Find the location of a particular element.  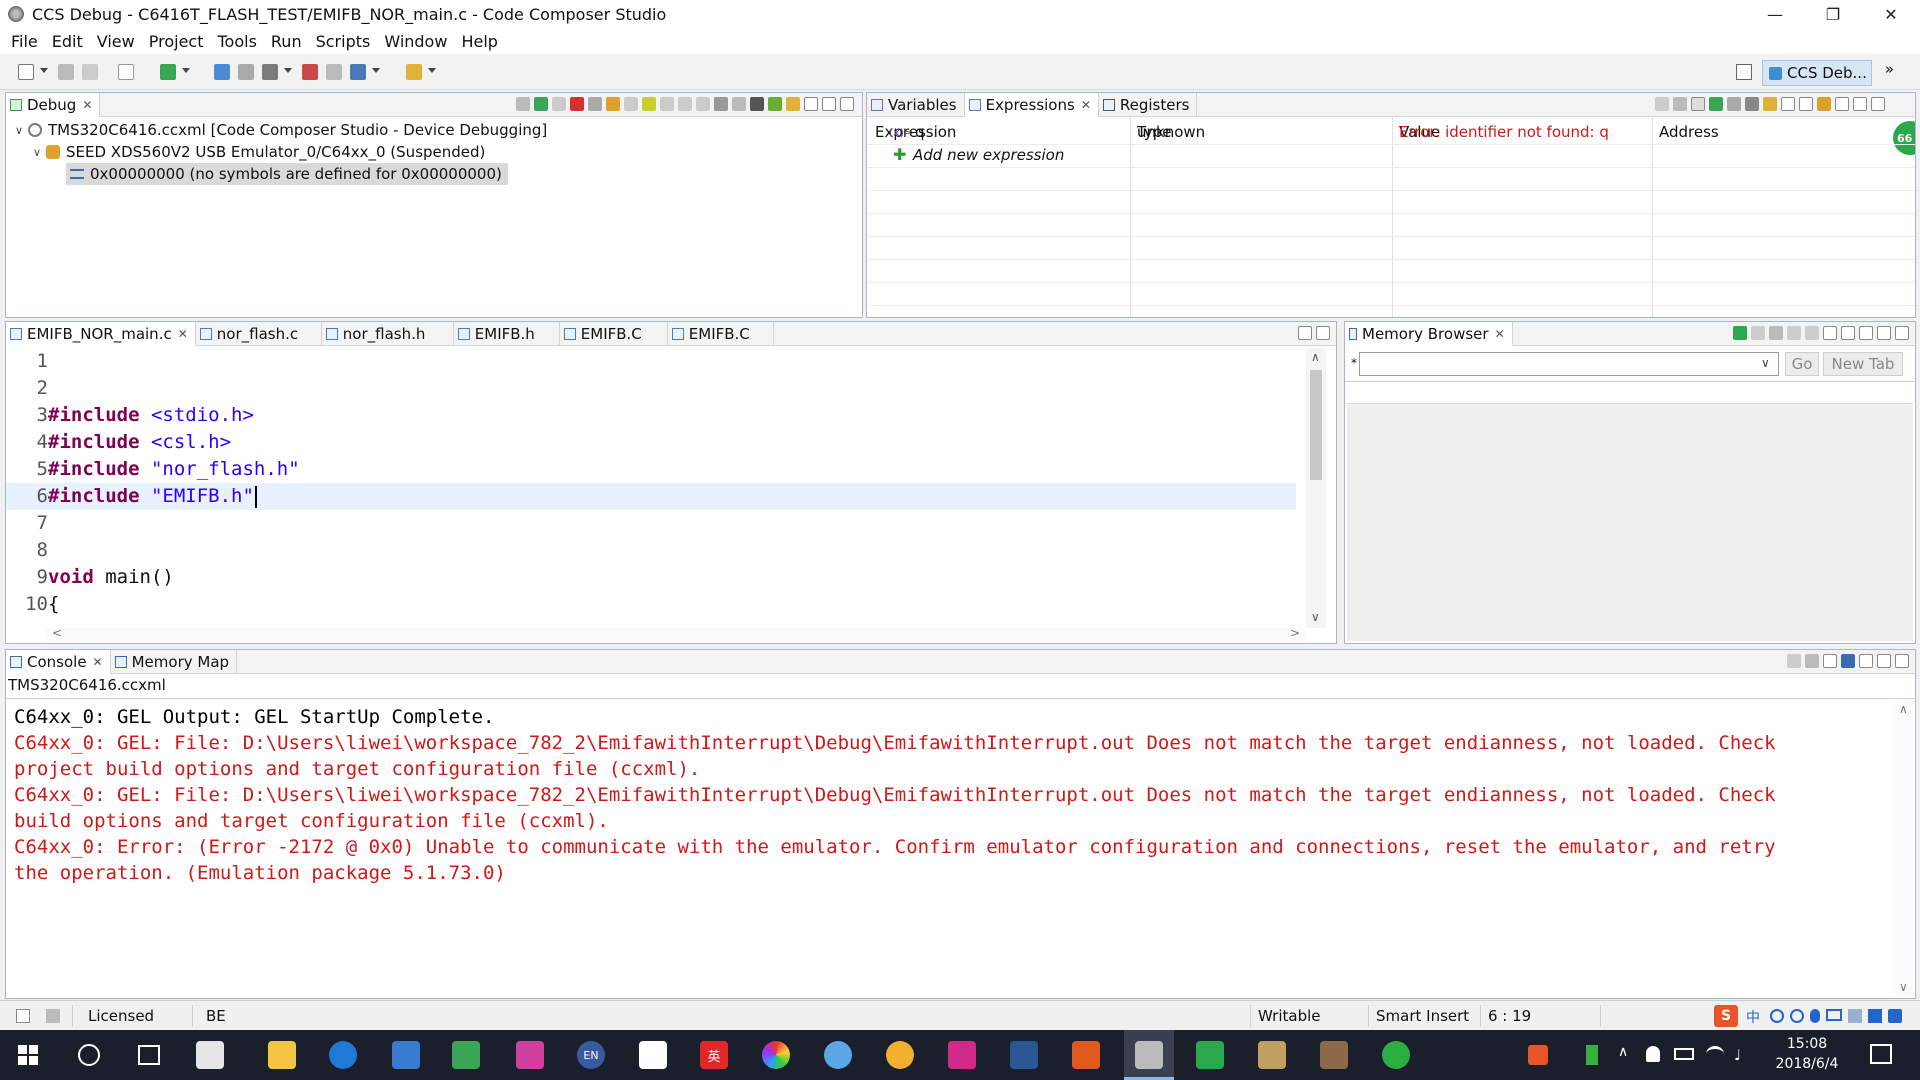

connect-target-icon is located at coordinates (222, 72).